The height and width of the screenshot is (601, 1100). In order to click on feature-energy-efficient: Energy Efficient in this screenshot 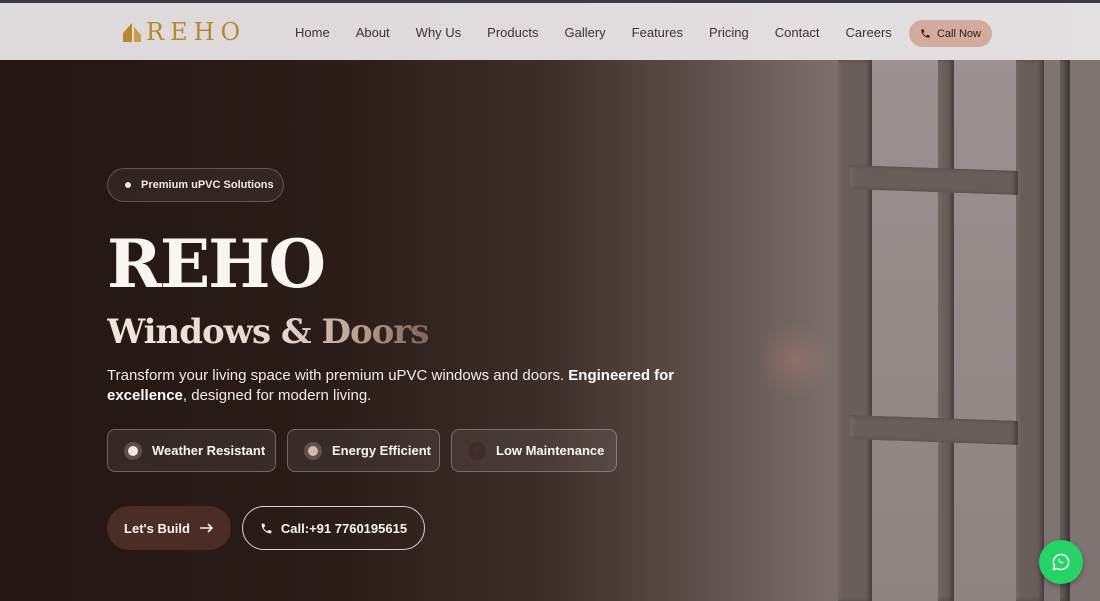, I will do `click(363, 450)`.